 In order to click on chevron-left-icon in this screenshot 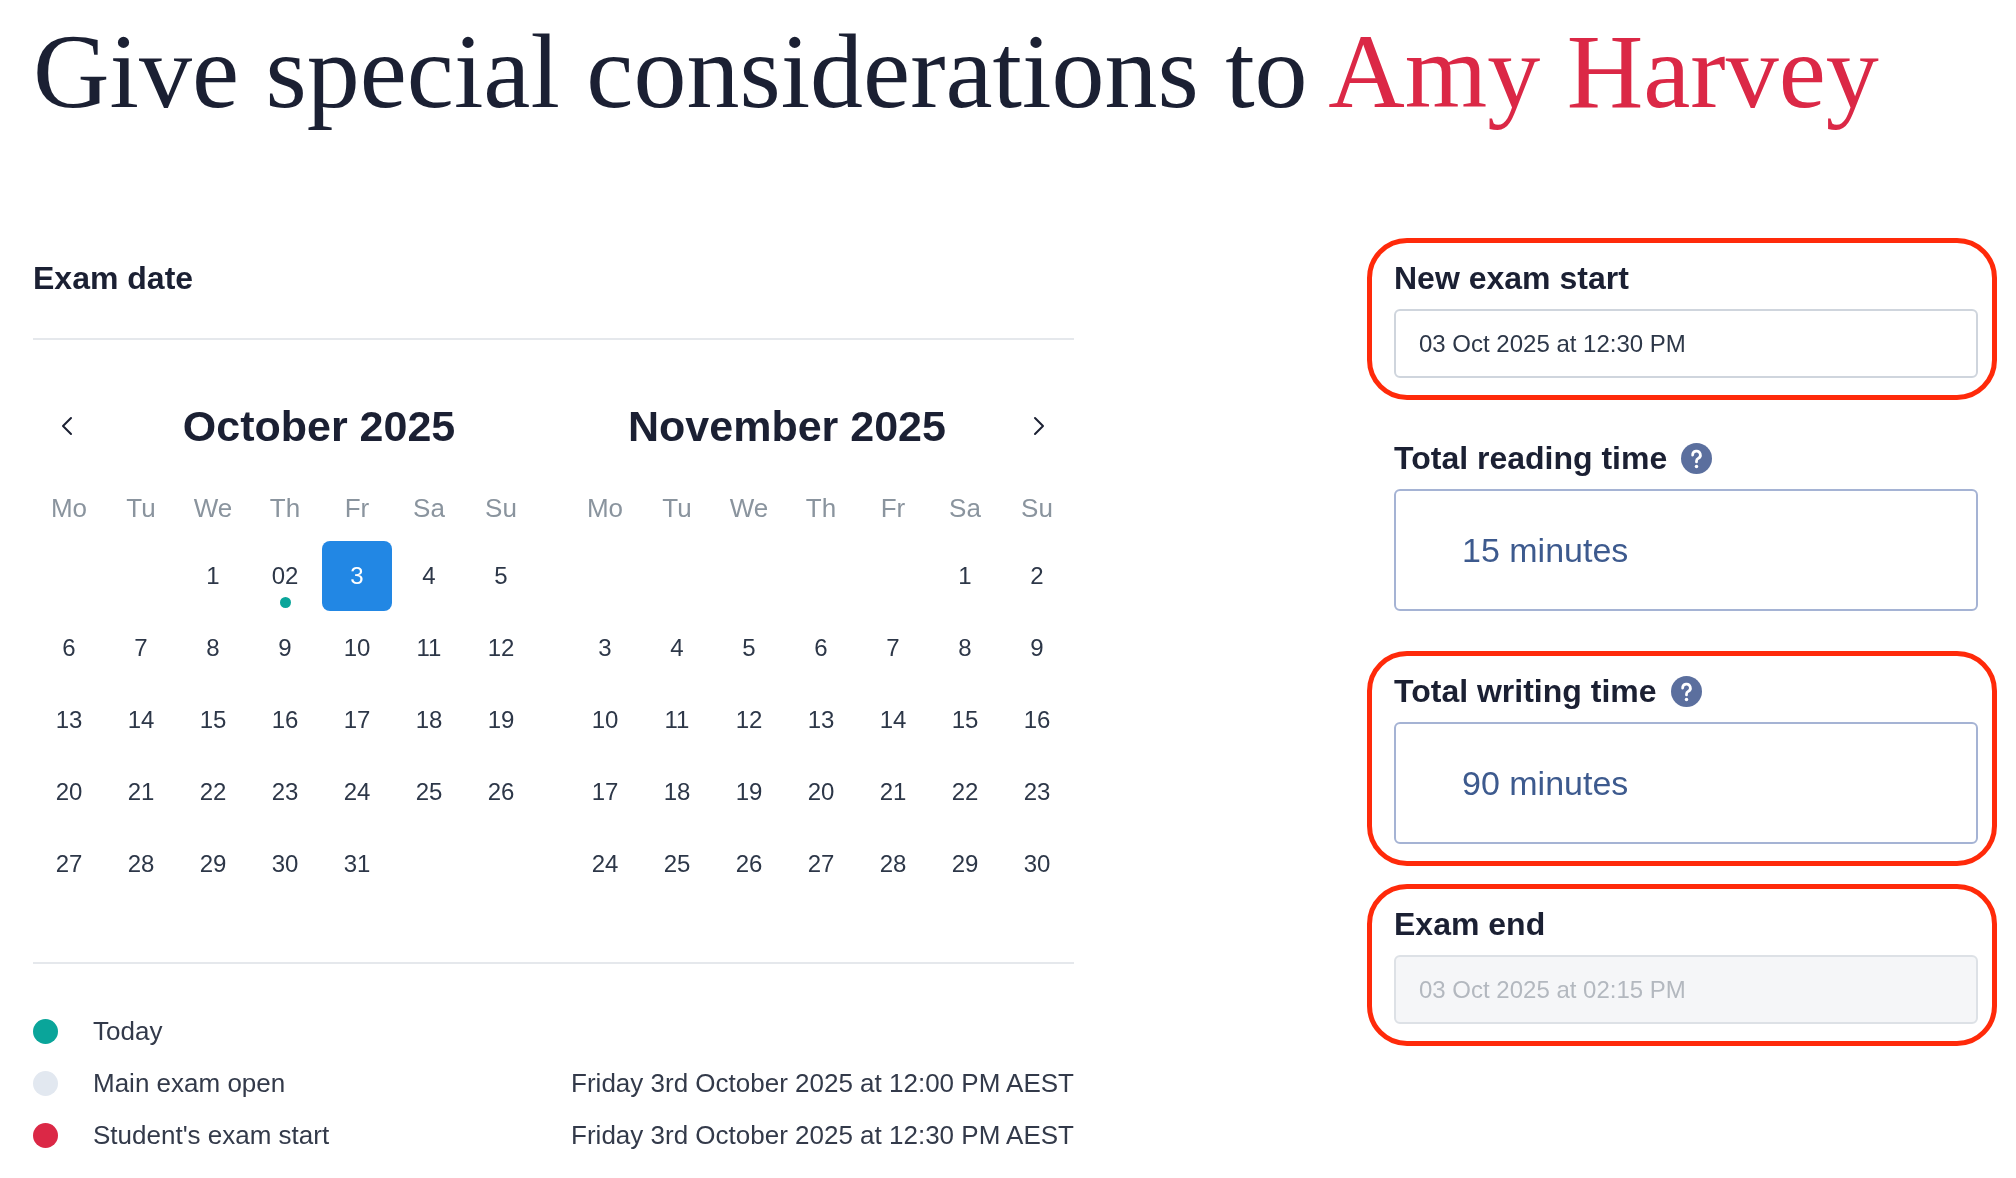, I will do `click(67, 426)`.